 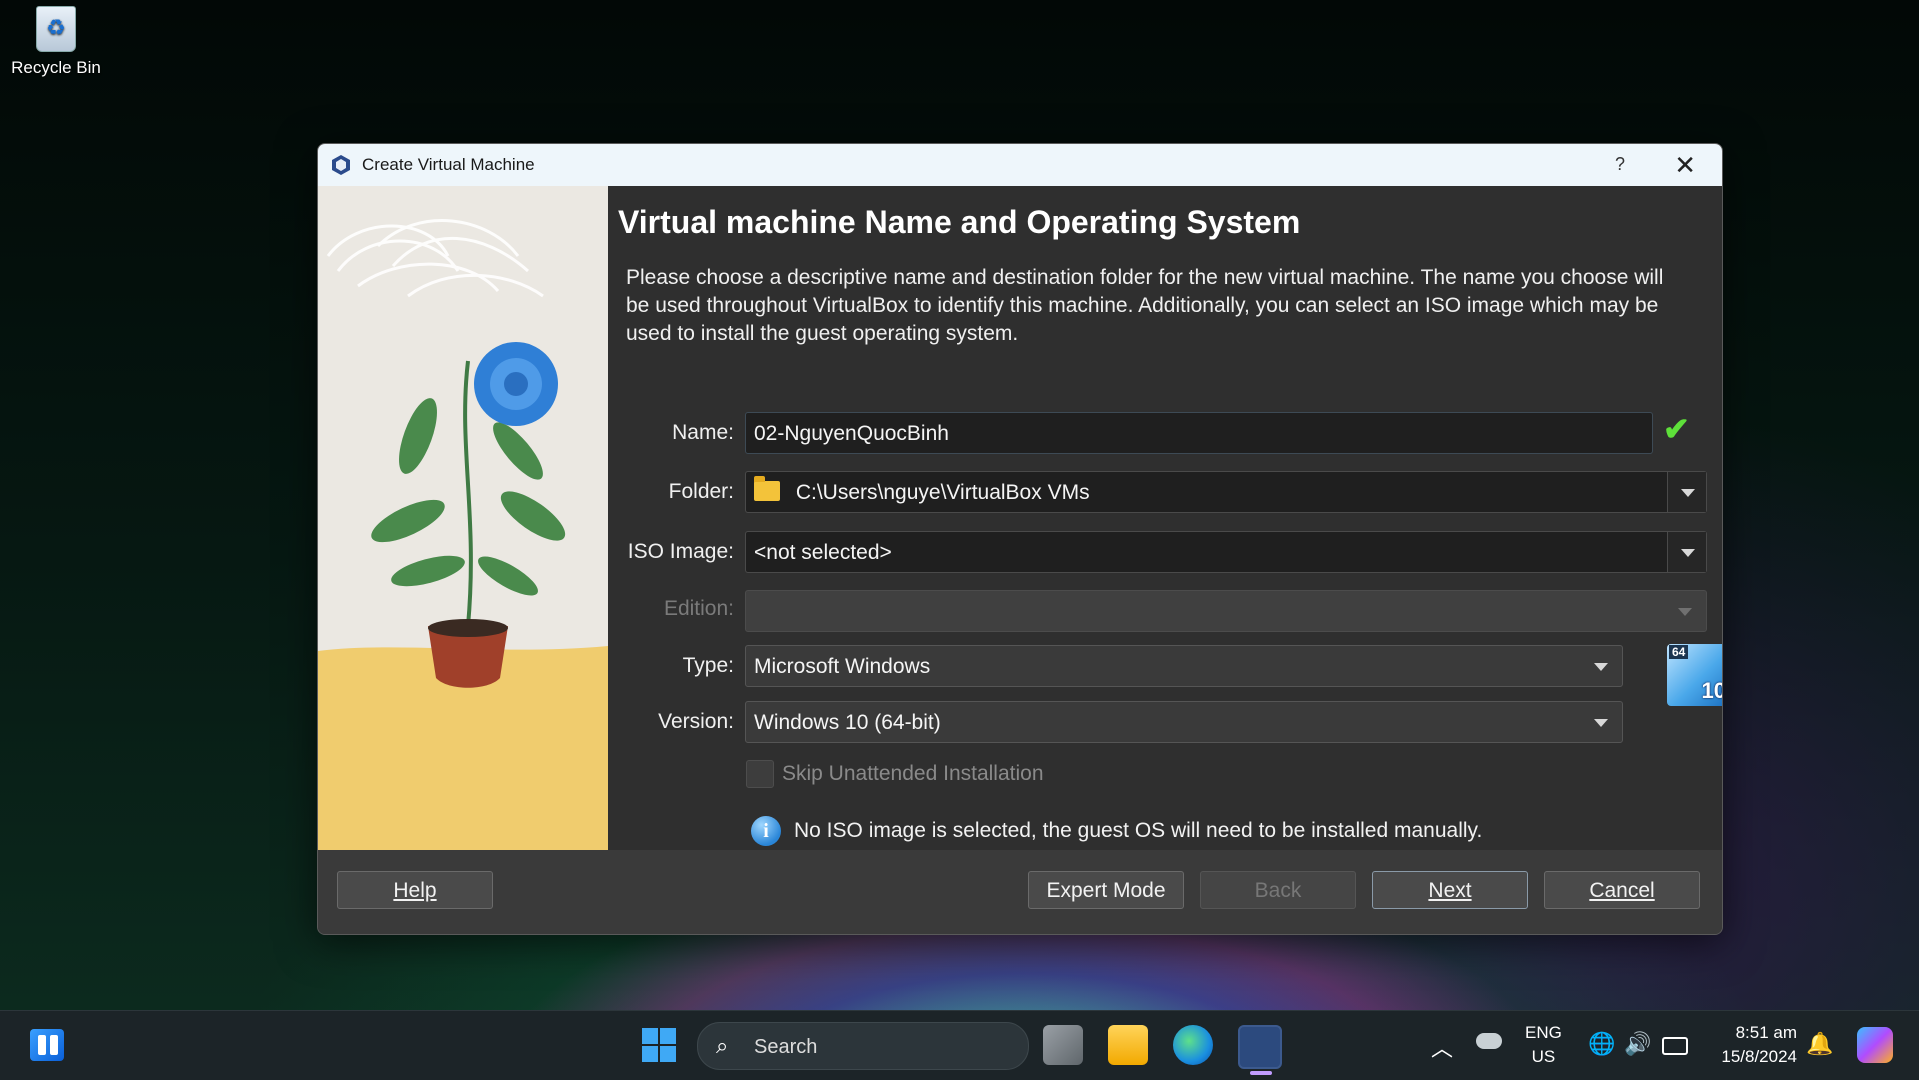 I want to click on recycle-bin-icon, so click(x=56, y=29).